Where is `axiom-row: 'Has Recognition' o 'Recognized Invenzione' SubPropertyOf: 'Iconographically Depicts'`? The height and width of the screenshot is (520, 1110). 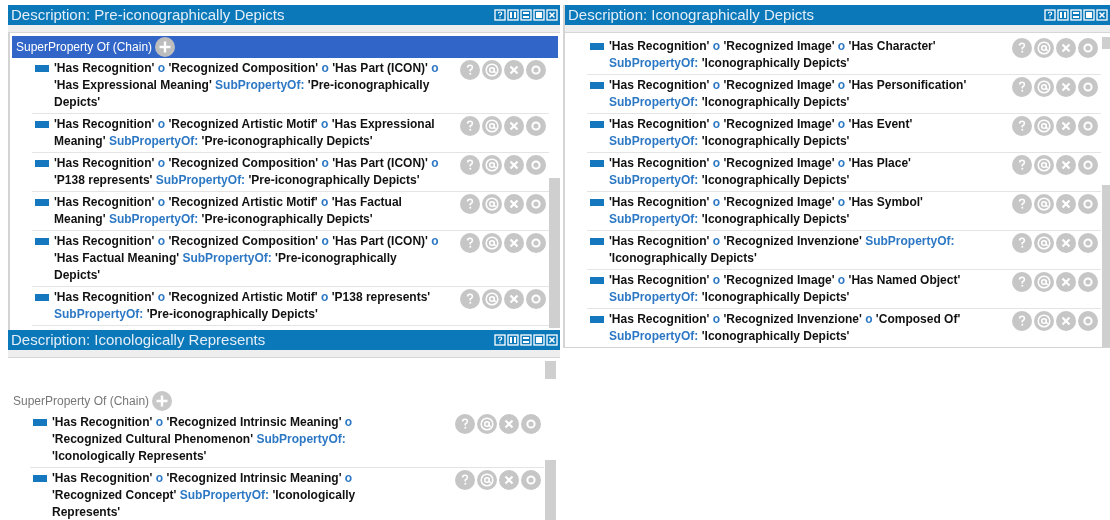 axiom-row: 'Has Recognition' o 'Recognized Invenzione' SubPropertyOf: 'Iconographically Depicts' is located at coordinates (844, 250).